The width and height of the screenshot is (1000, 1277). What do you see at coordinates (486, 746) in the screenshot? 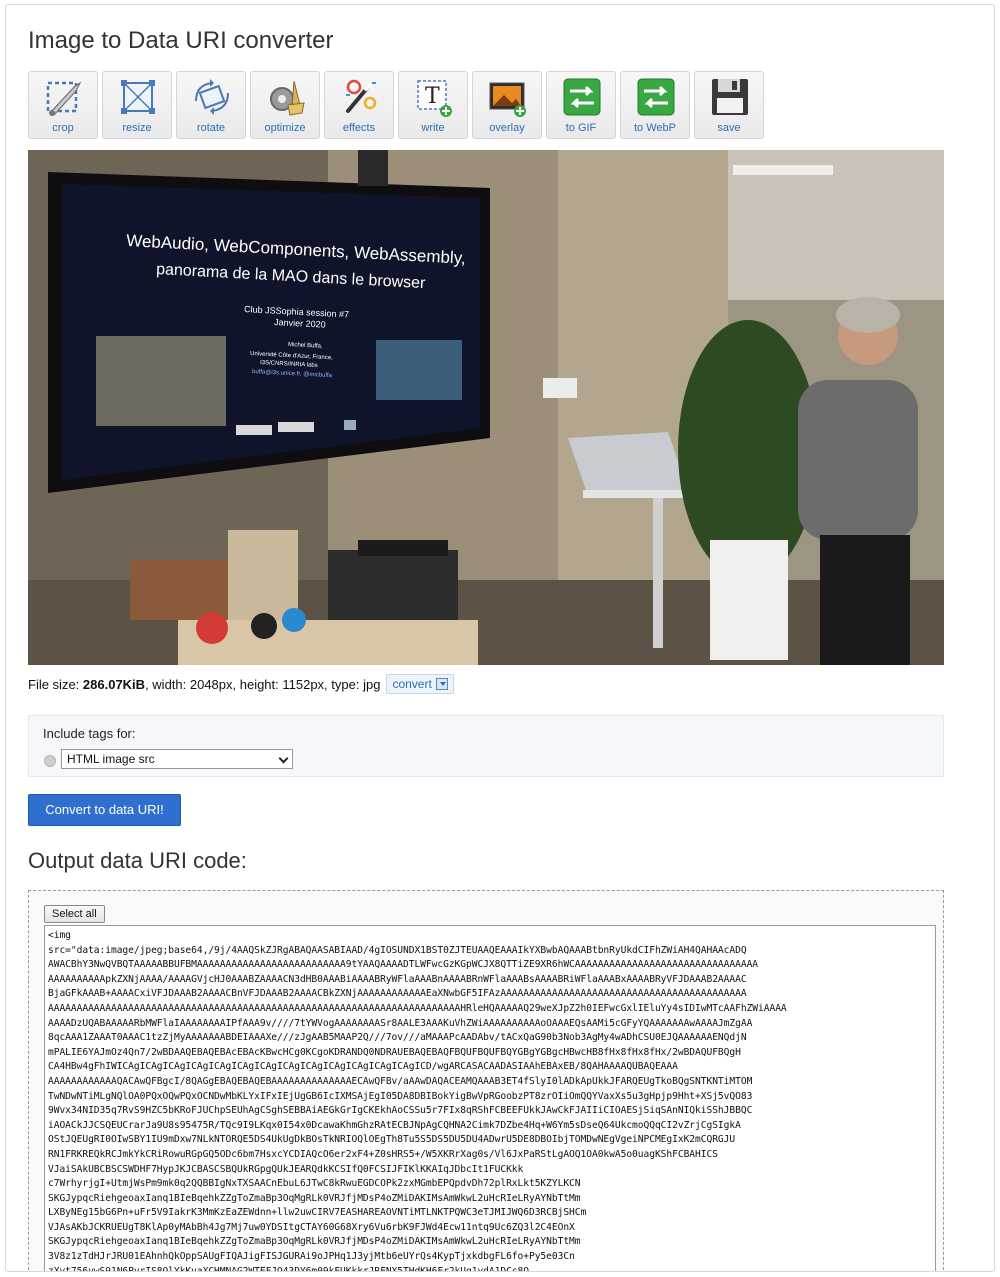
I see `include-tags-panel: Include tags for: HTML image src` at bounding box center [486, 746].